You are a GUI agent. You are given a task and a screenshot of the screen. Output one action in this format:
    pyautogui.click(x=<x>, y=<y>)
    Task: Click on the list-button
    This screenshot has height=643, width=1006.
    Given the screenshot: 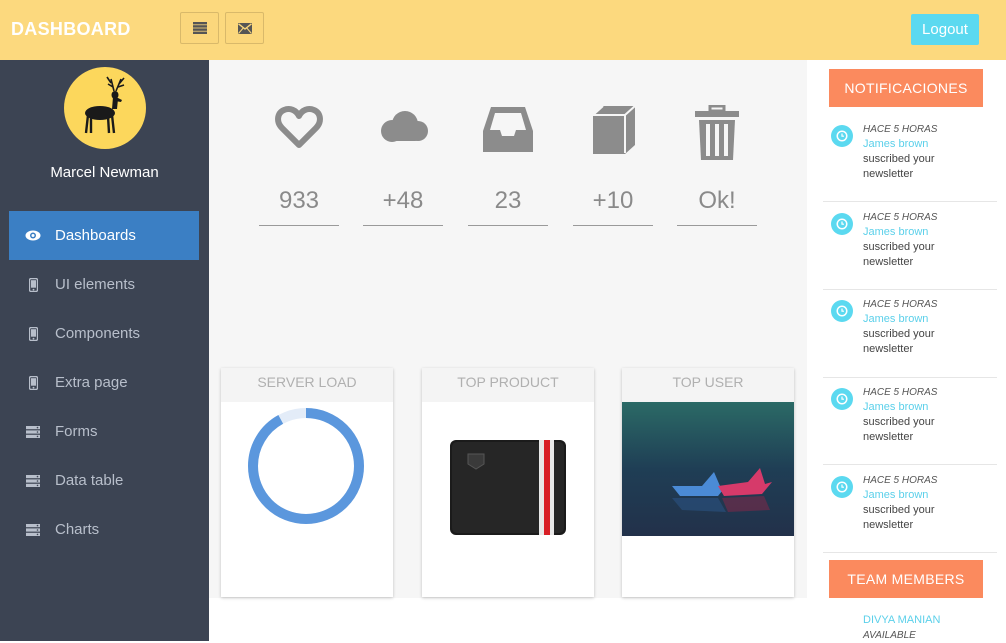 What is the action you would take?
    pyautogui.click(x=199, y=28)
    